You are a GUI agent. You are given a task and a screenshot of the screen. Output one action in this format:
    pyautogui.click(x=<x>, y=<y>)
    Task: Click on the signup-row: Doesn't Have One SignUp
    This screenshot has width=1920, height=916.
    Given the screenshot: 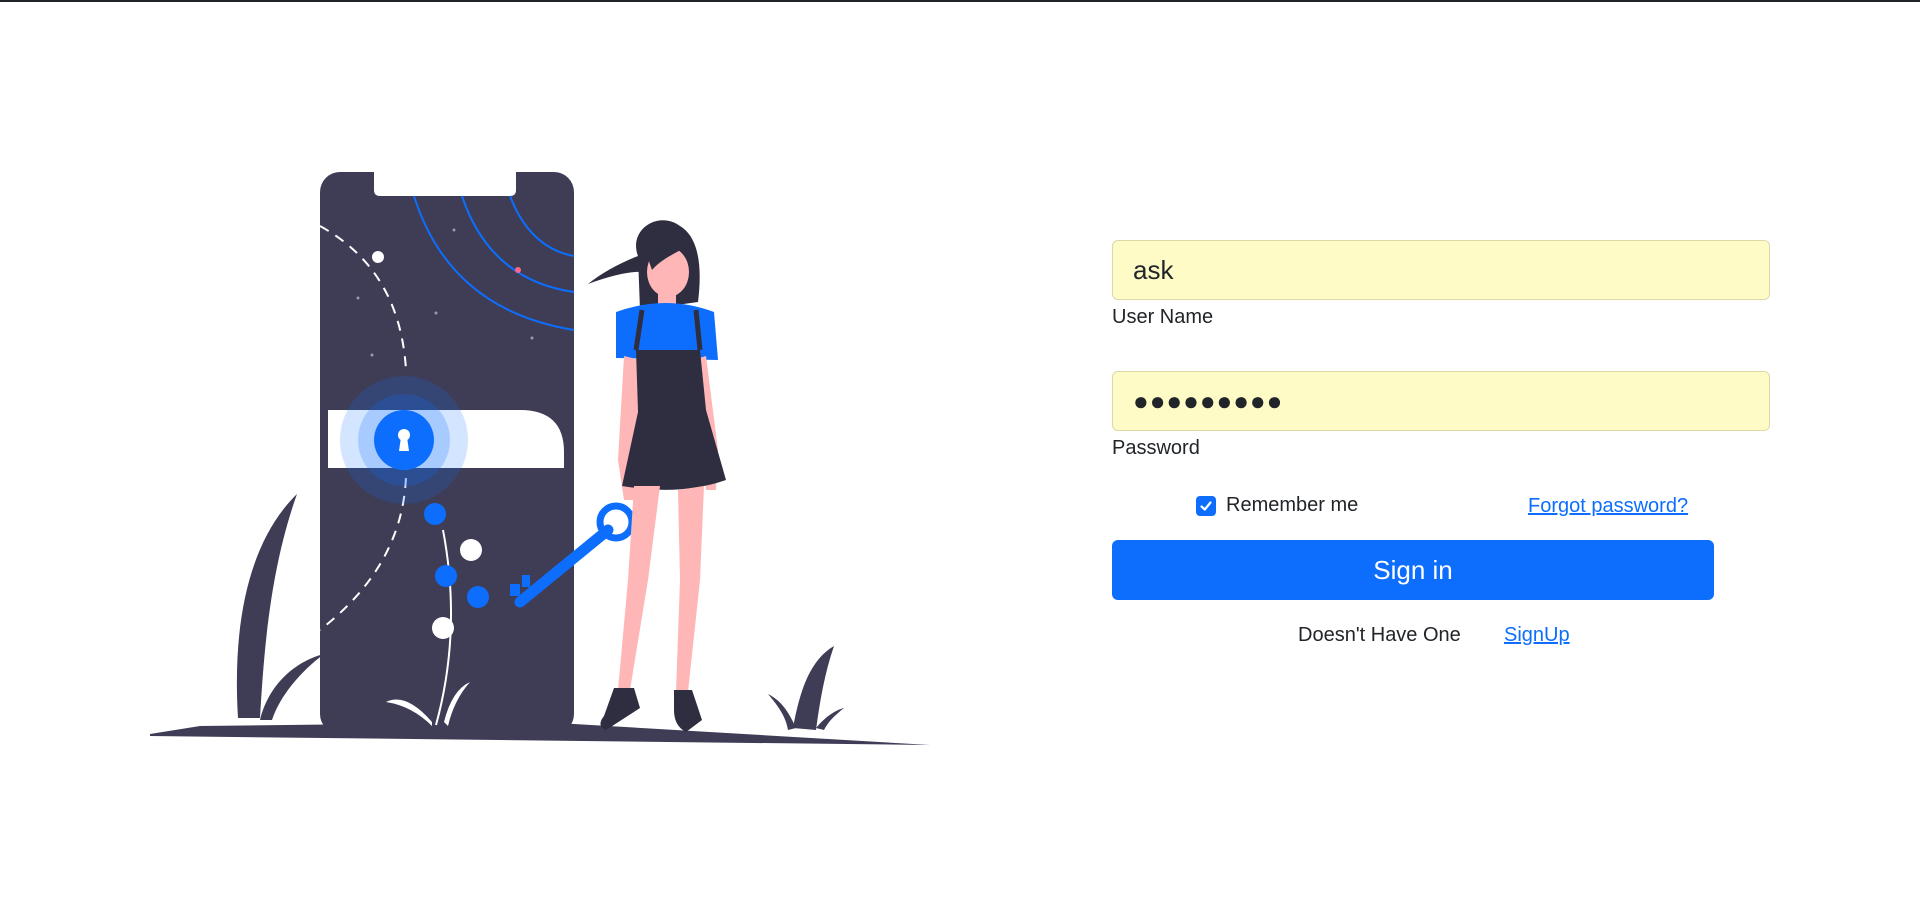 What is the action you would take?
    pyautogui.click(x=1441, y=639)
    